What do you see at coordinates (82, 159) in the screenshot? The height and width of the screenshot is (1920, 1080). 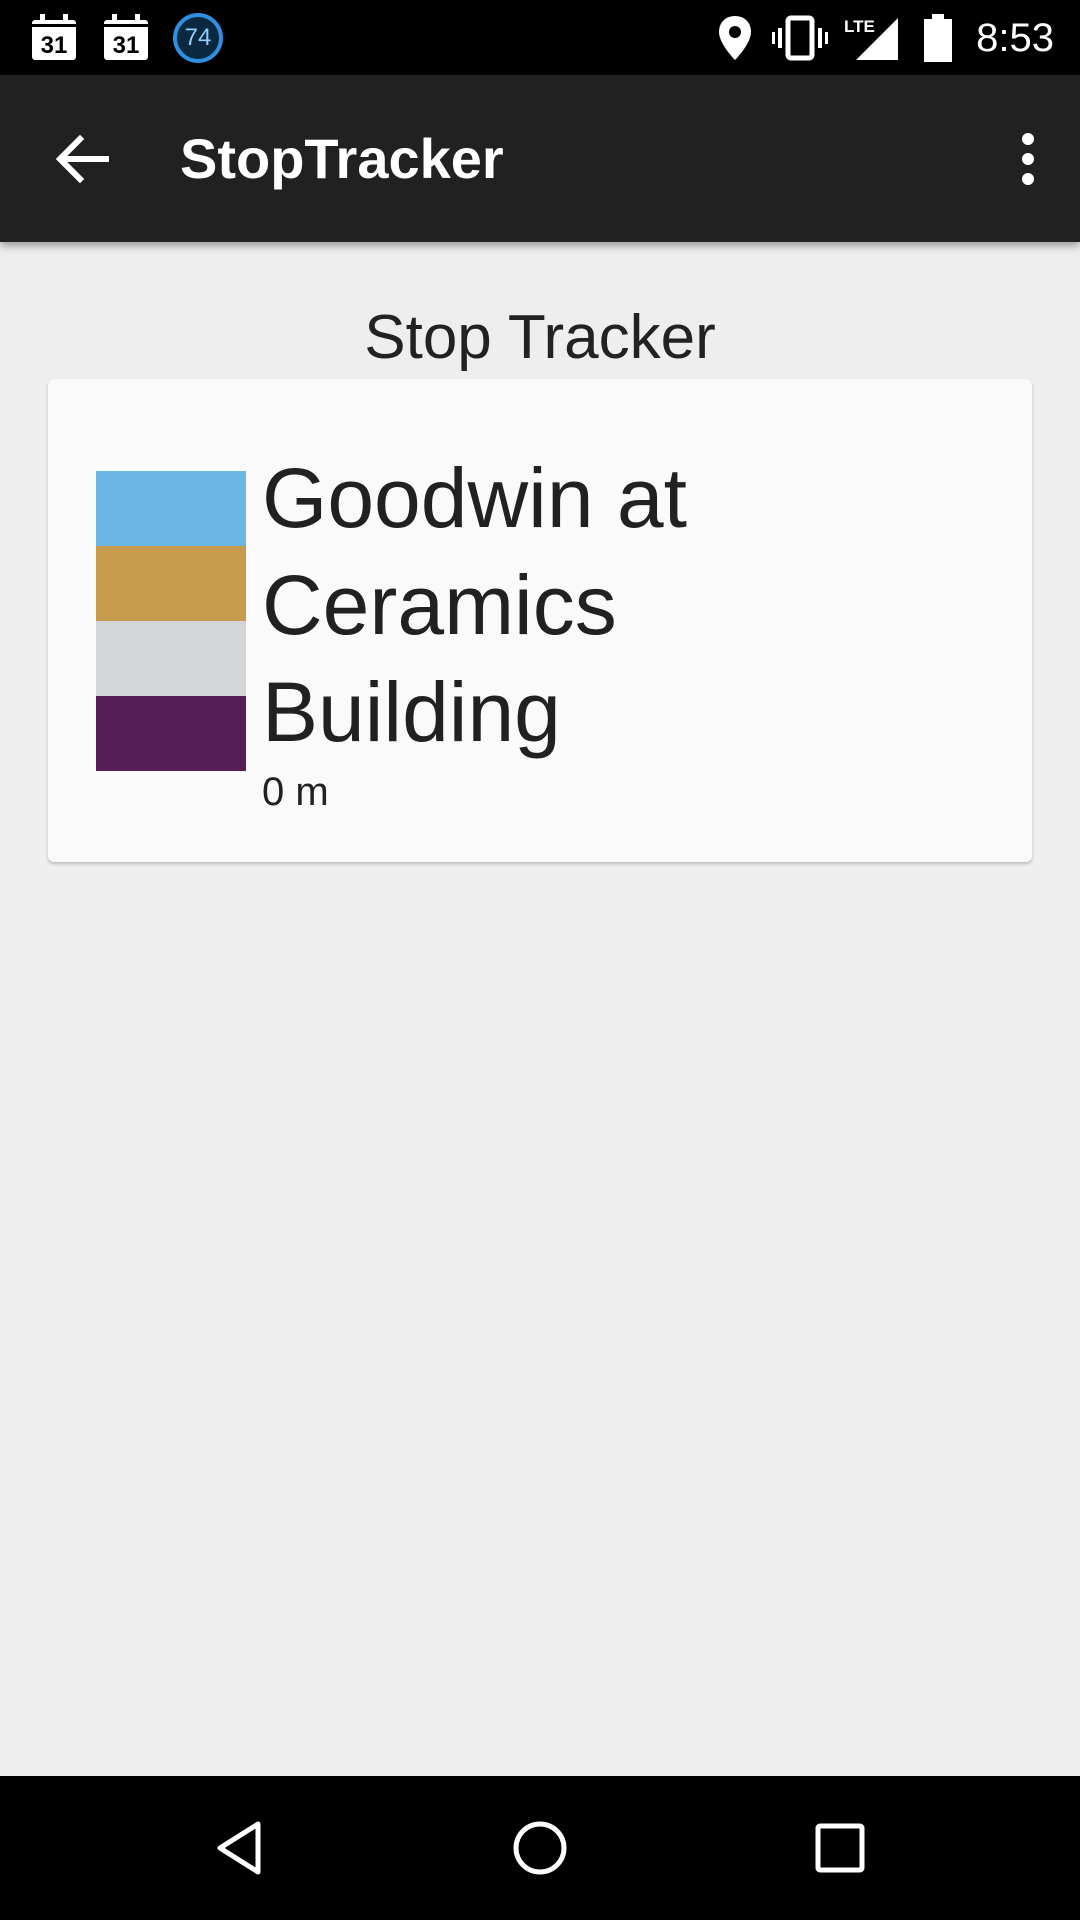 I see `back-arrow-icon` at bounding box center [82, 159].